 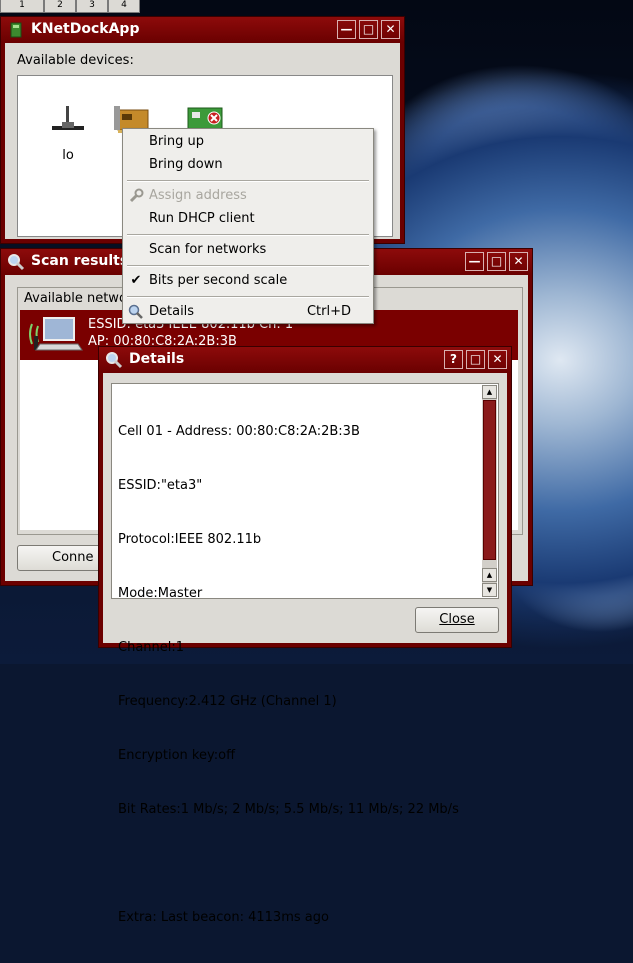 What do you see at coordinates (248, 196) in the screenshot?
I see `menu-item-assign-address: Assign address` at bounding box center [248, 196].